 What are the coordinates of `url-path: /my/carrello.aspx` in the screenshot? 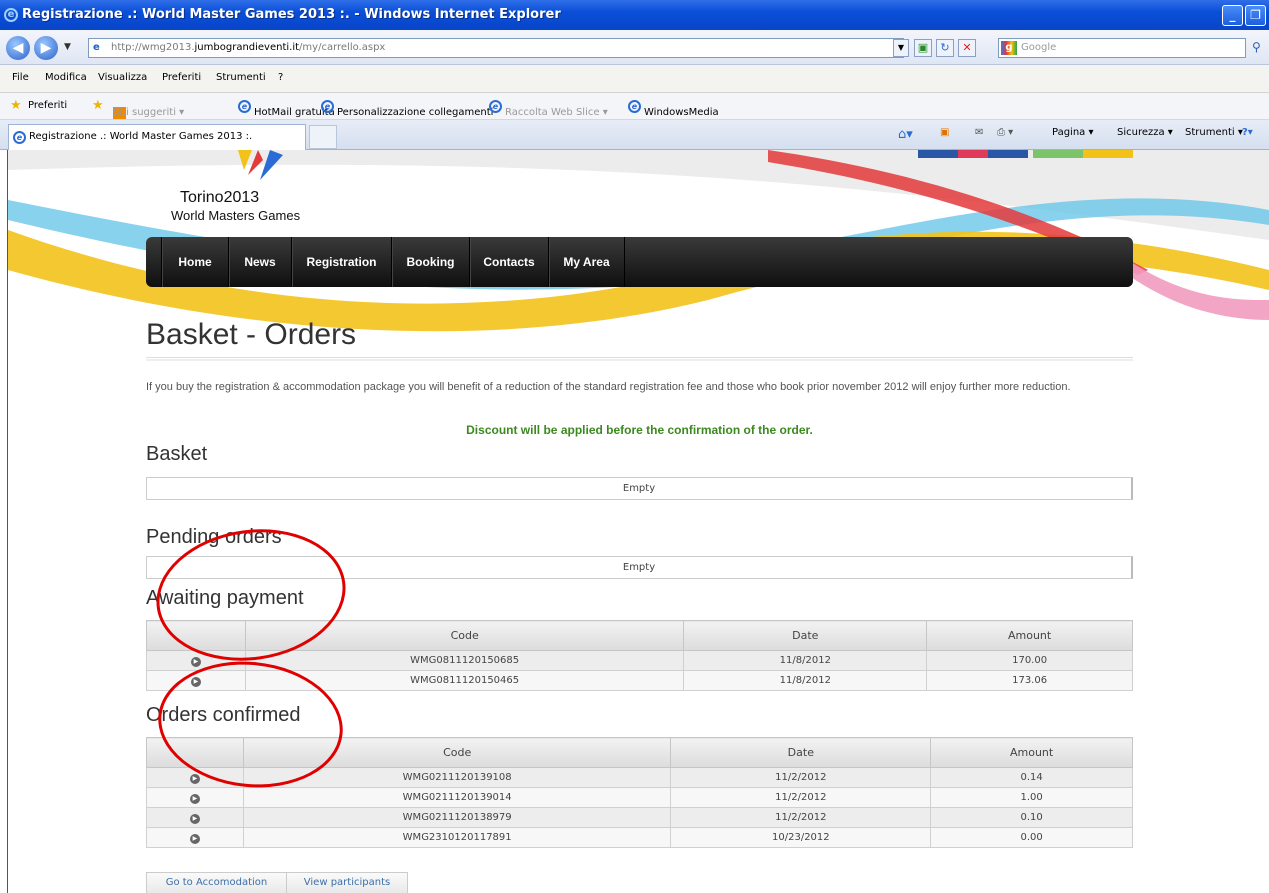 It's located at (342, 47).